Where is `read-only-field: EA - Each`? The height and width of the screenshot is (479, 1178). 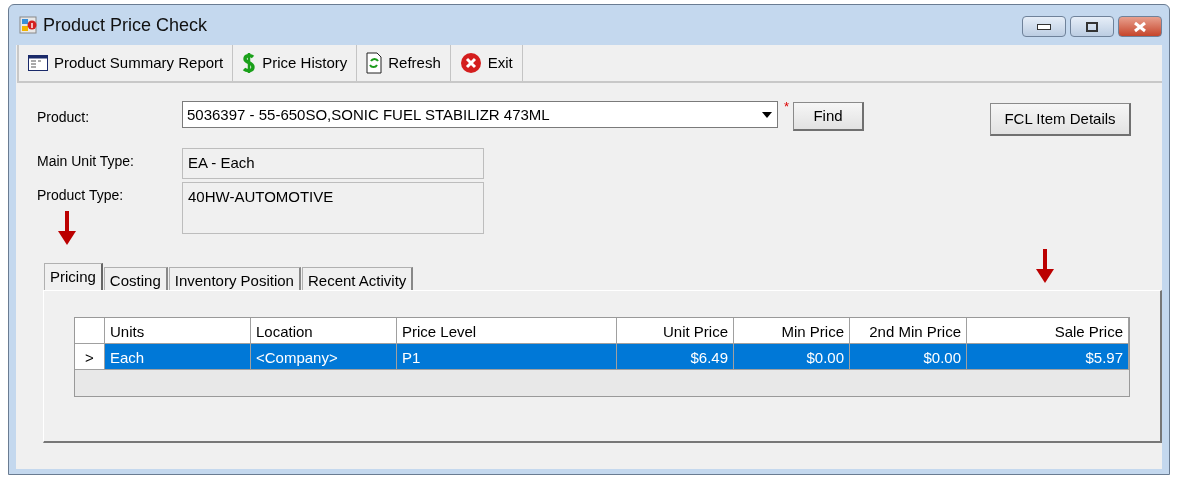
read-only-field: EA - Each is located at coordinates (333, 163).